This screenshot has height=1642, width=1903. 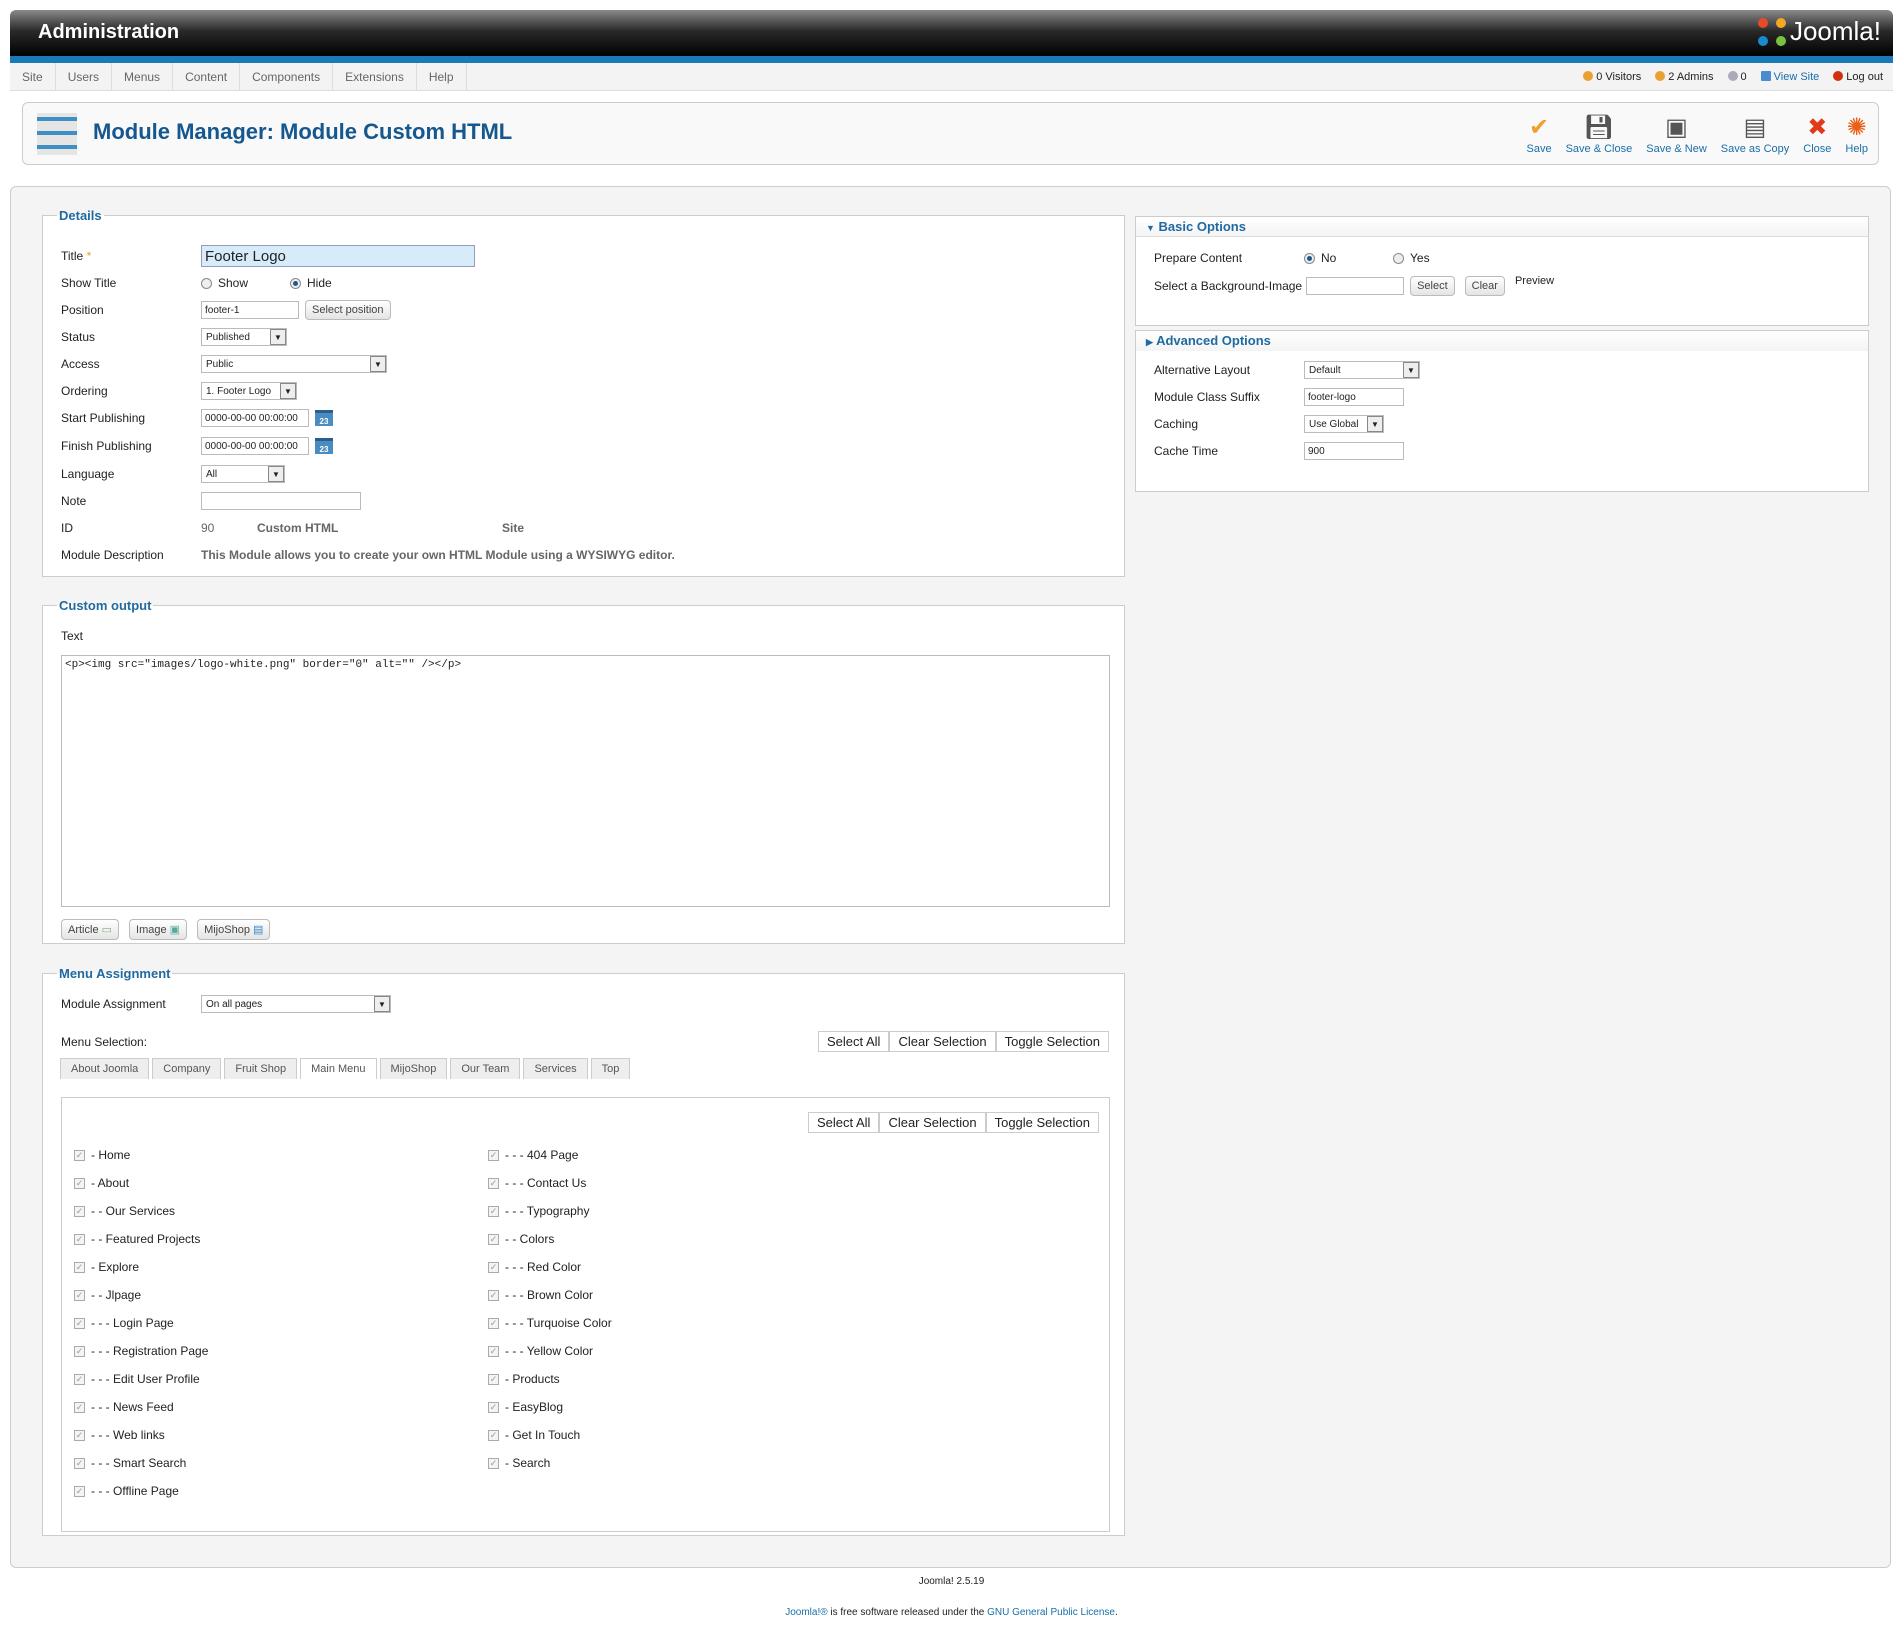 What do you see at coordinates (524, 1379) in the screenshot?
I see `menu-item-checkbox-row: ✓ - Products` at bounding box center [524, 1379].